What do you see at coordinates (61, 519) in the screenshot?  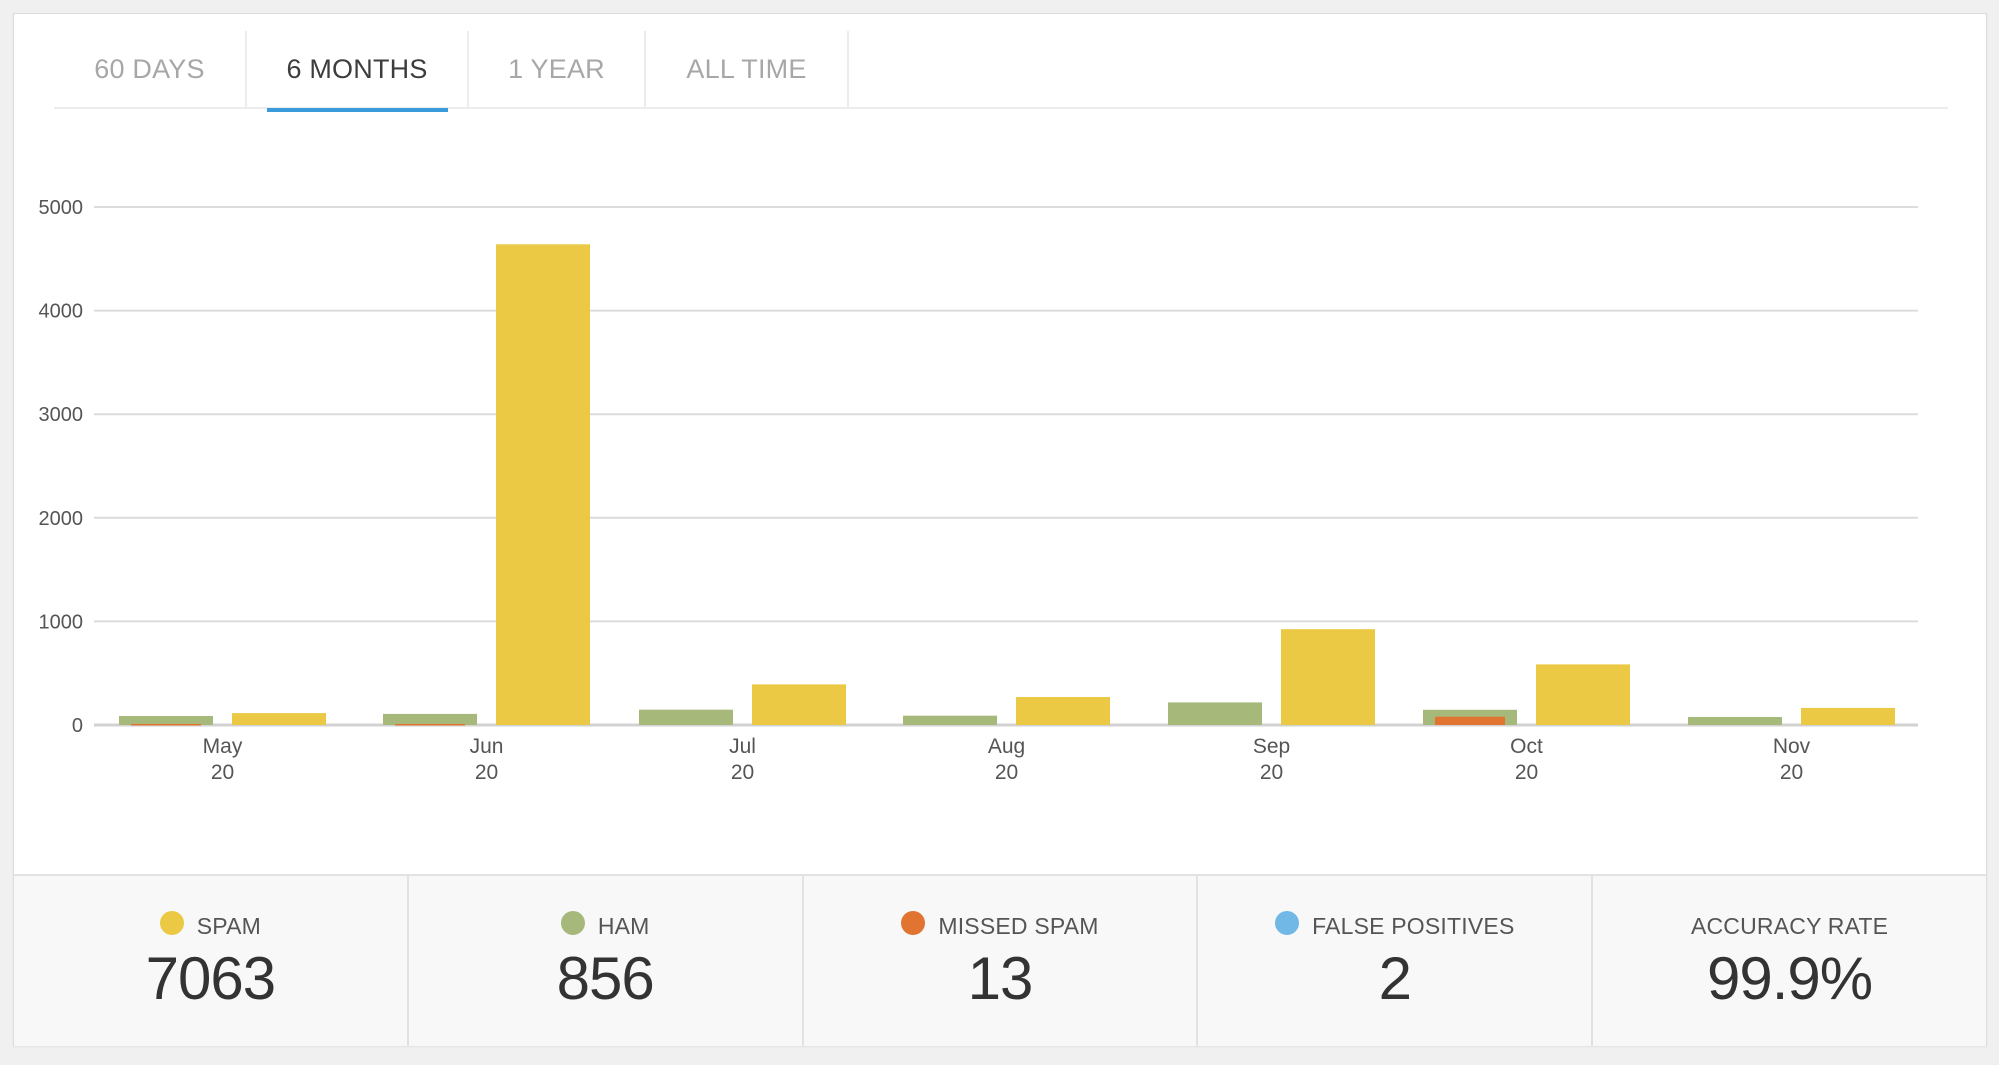 I see `y-tick-label: 2000` at bounding box center [61, 519].